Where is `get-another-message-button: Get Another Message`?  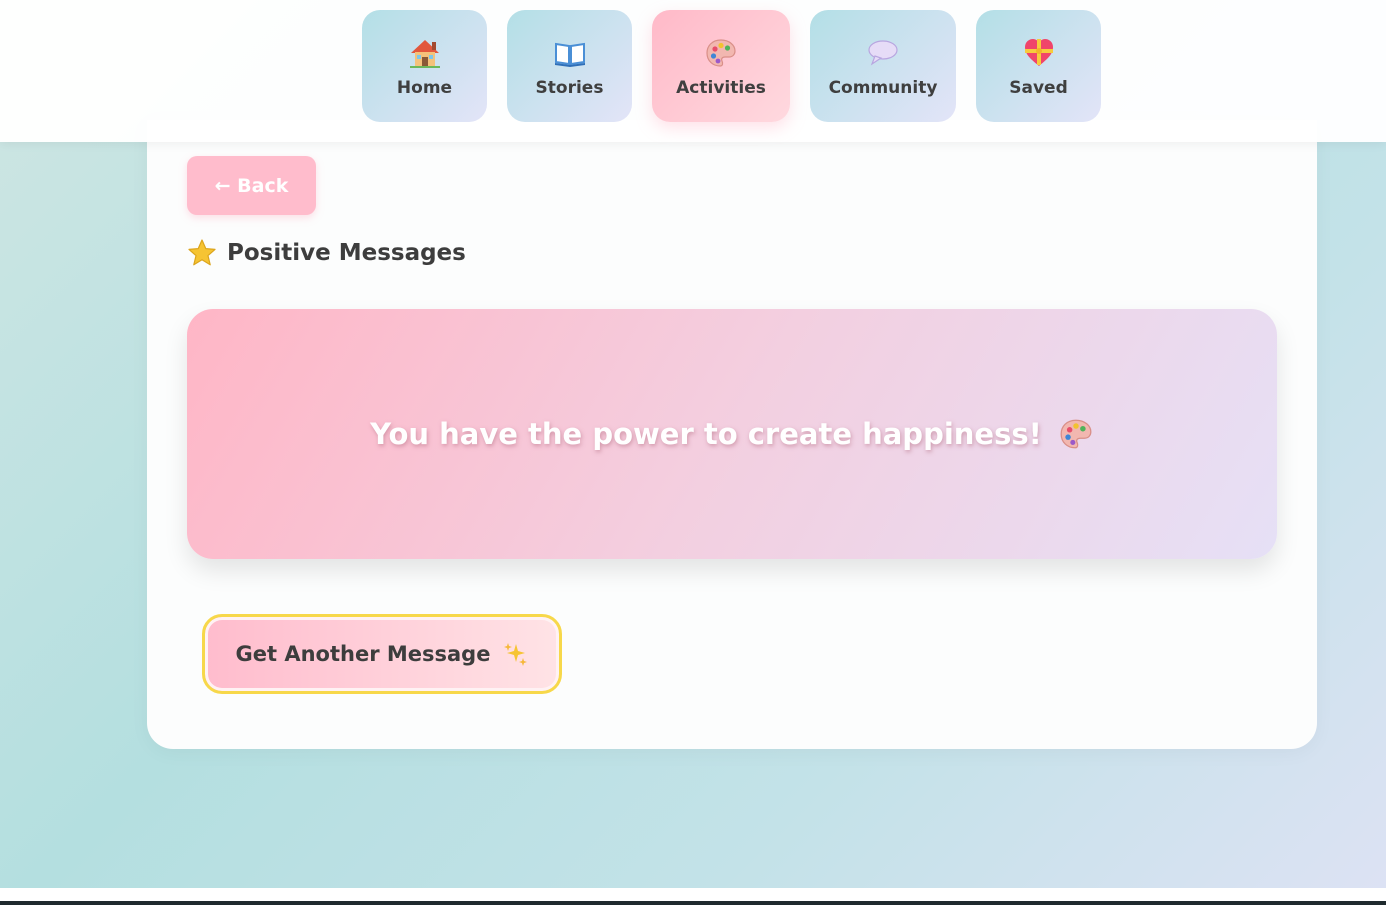
get-another-message-button: Get Another Message is located at coordinates (382, 654).